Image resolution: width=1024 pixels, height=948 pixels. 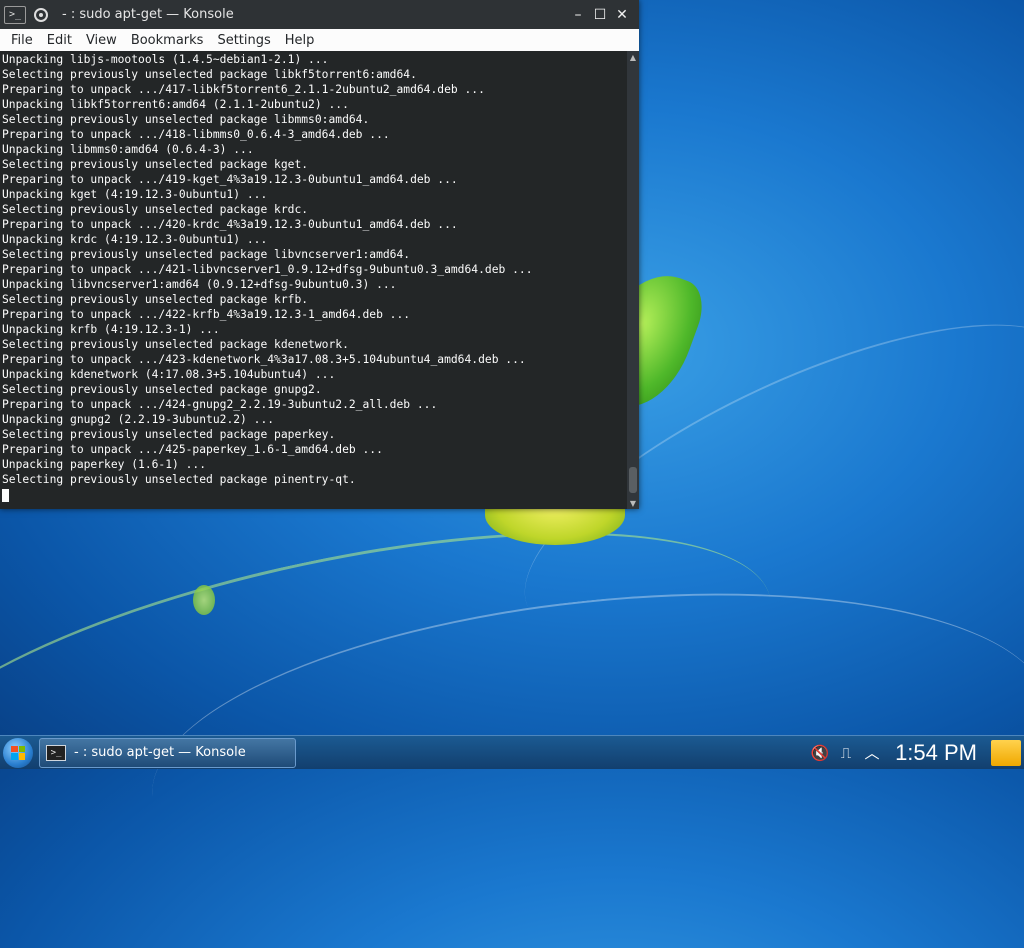 I want to click on usb-device-icon: ⎍, so click(x=846, y=753).